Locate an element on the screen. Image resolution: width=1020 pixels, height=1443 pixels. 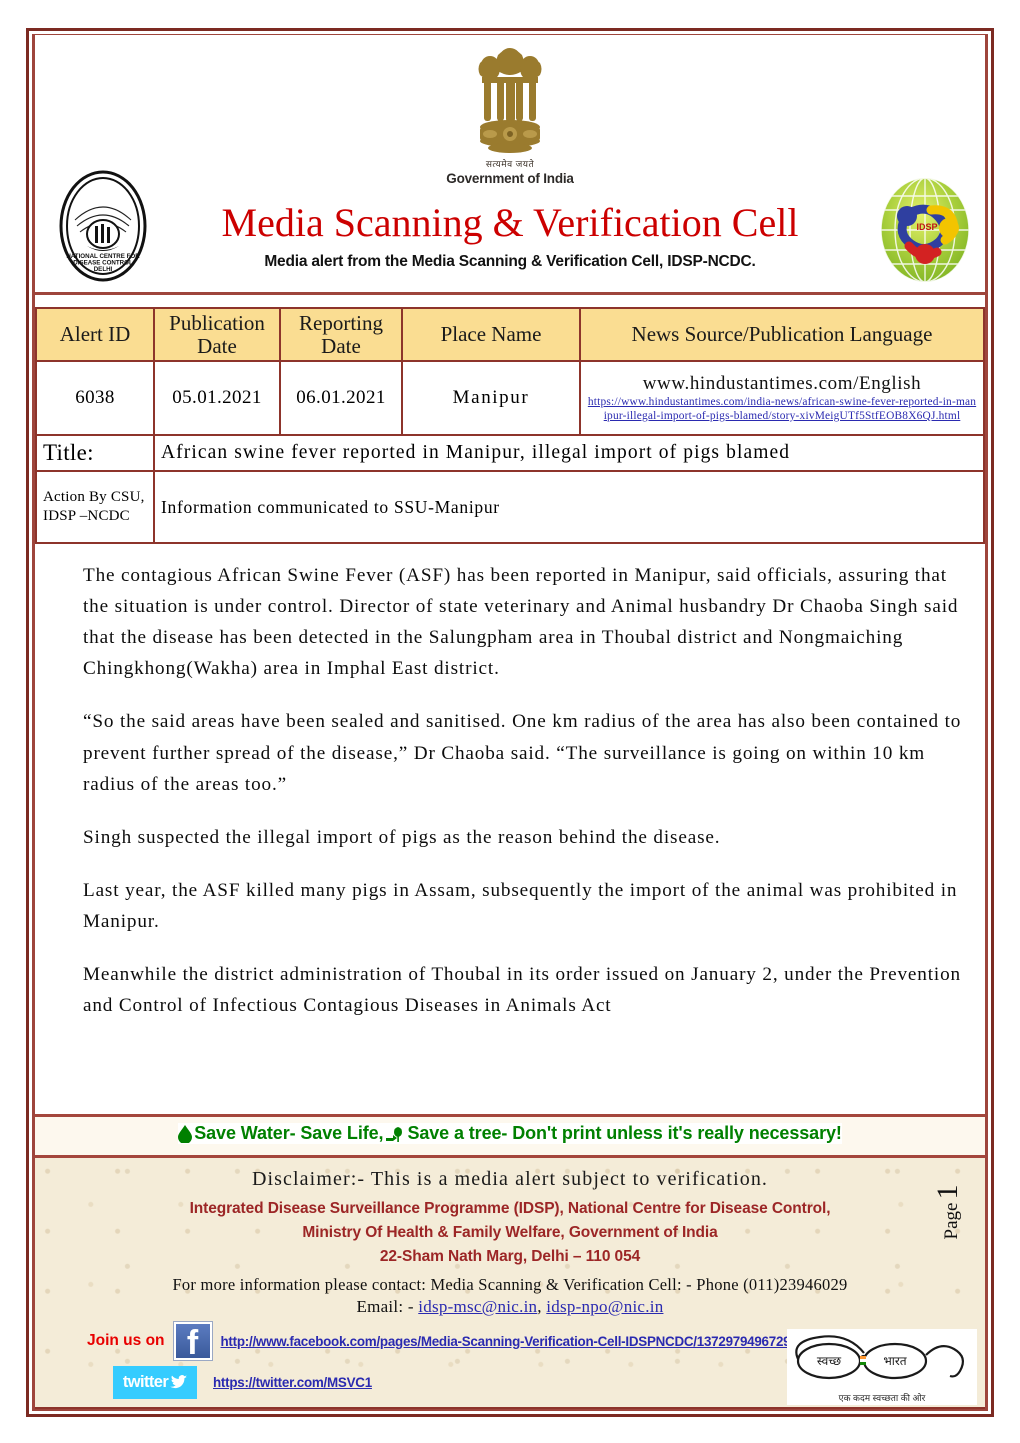
idsp-globe-logo-icon: IDSP is located at coordinates (925, 230).